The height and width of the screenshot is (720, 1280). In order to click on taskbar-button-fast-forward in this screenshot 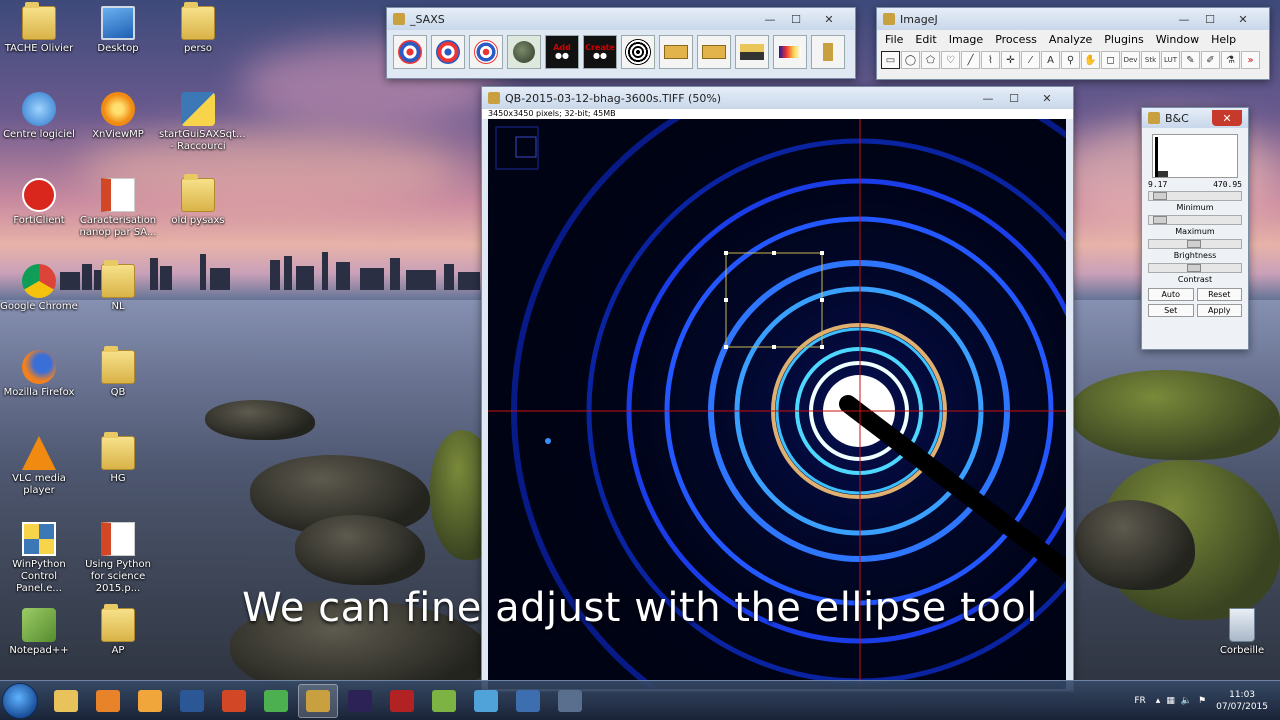, I will do `click(528, 701)`.